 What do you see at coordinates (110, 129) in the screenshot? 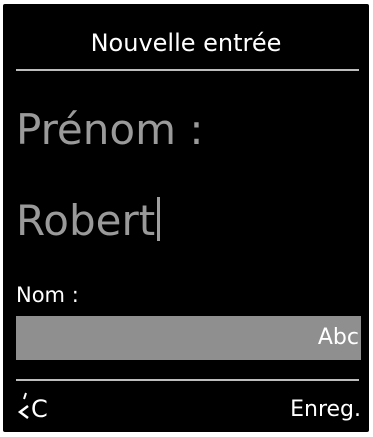
I see `first-name-label: Prénom :` at bounding box center [110, 129].